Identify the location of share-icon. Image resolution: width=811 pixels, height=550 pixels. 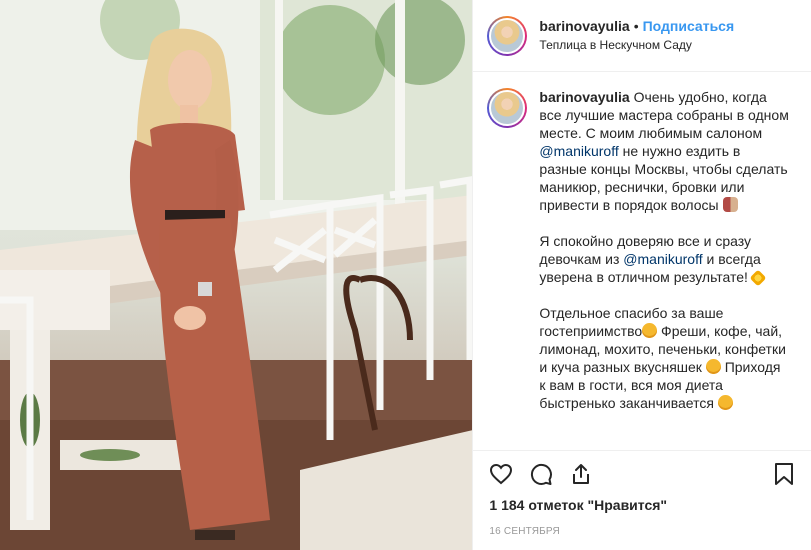
(581, 474).